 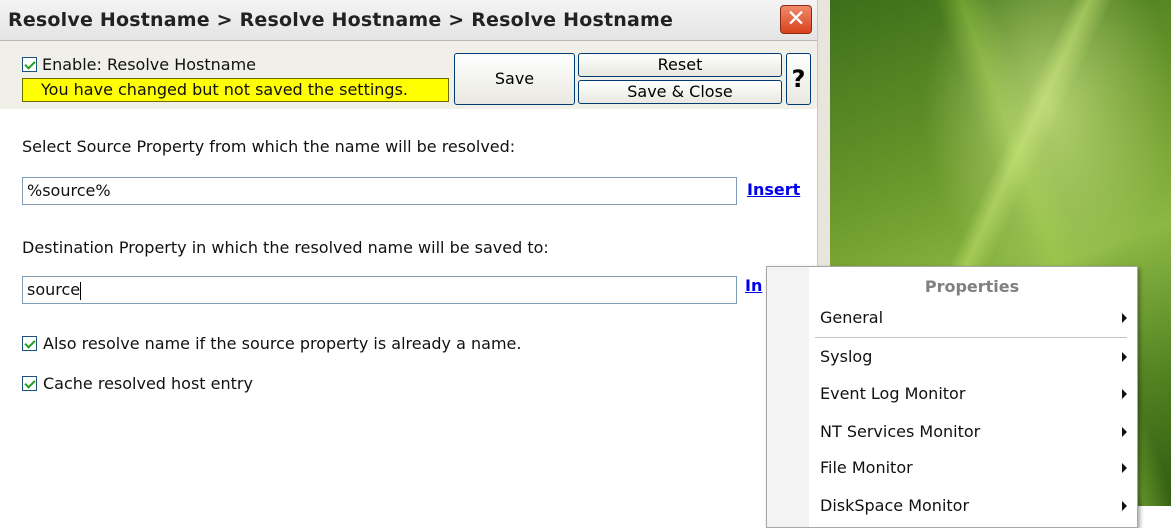 What do you see at coordinates (852, 317) in the screenshot?
I see `menu-item-label: General` at bounding box center [852, 317].